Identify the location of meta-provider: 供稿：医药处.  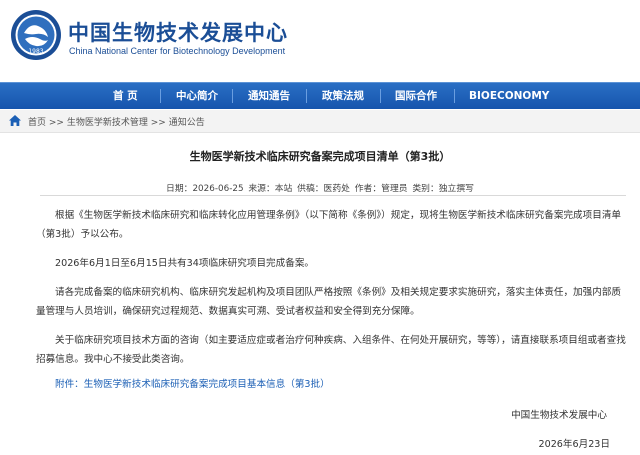
(323, 189).